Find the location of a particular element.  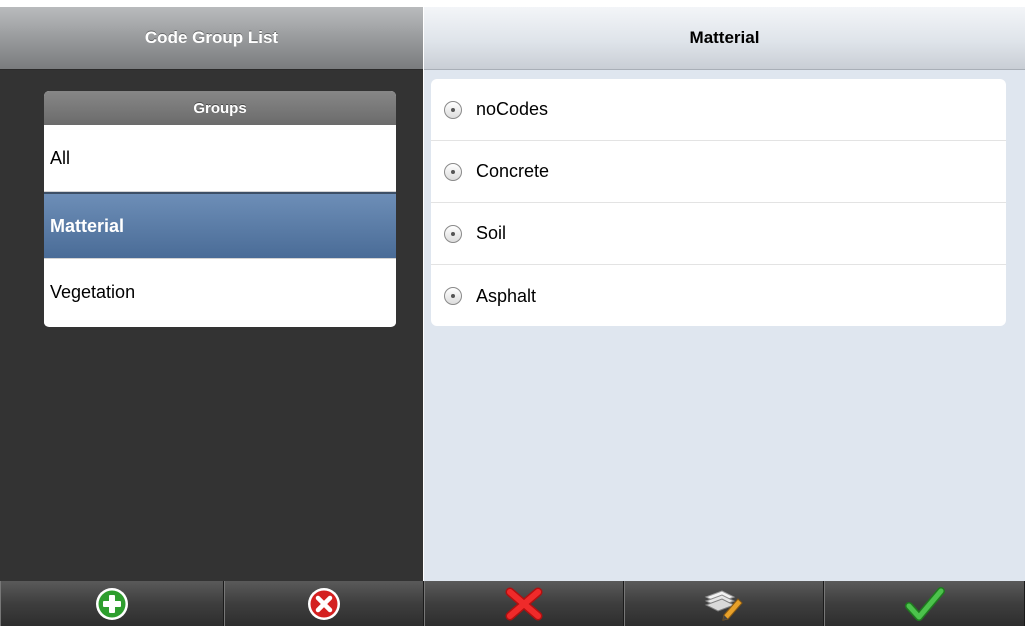

delete-group-button is located at coordinates (324, 603).